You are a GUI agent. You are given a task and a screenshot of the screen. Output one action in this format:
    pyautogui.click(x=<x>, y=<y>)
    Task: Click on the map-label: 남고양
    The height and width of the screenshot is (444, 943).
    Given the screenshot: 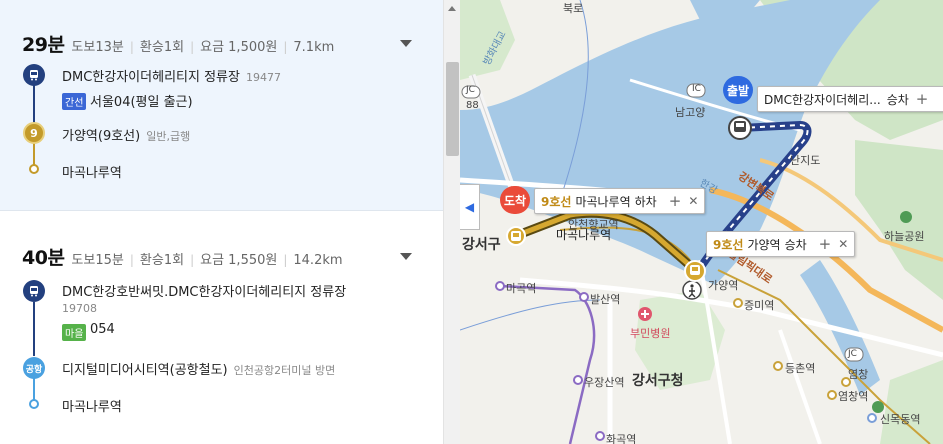 What is the action you would take?
    pyautogui.click(x=690, y=112)
    